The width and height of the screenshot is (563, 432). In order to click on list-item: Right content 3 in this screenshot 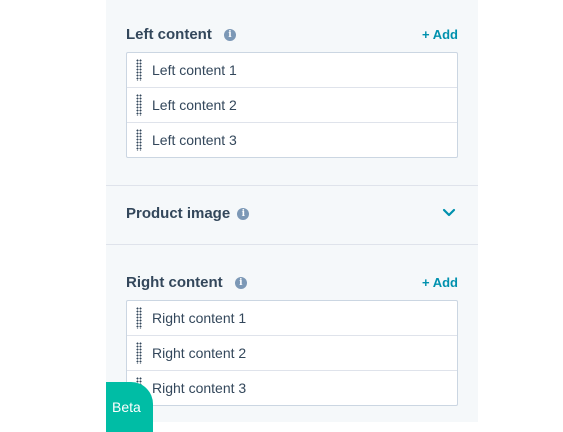, I will do `click(292, 388)`.